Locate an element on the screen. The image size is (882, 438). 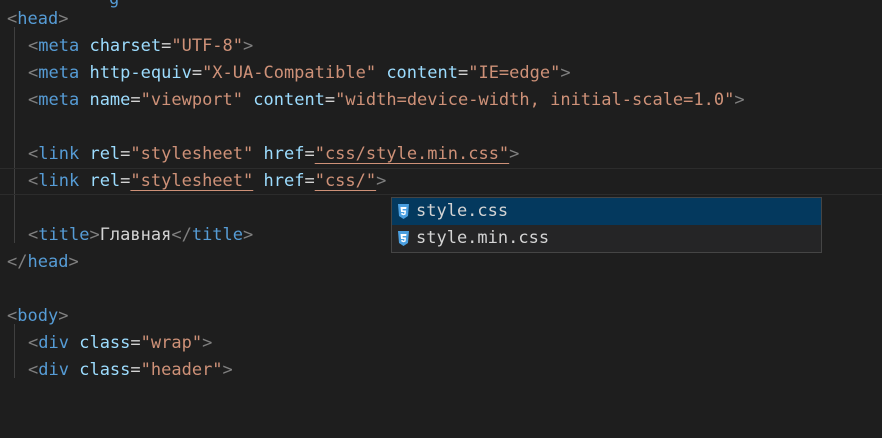
attr-name: name is located at coordinates (110, 100).